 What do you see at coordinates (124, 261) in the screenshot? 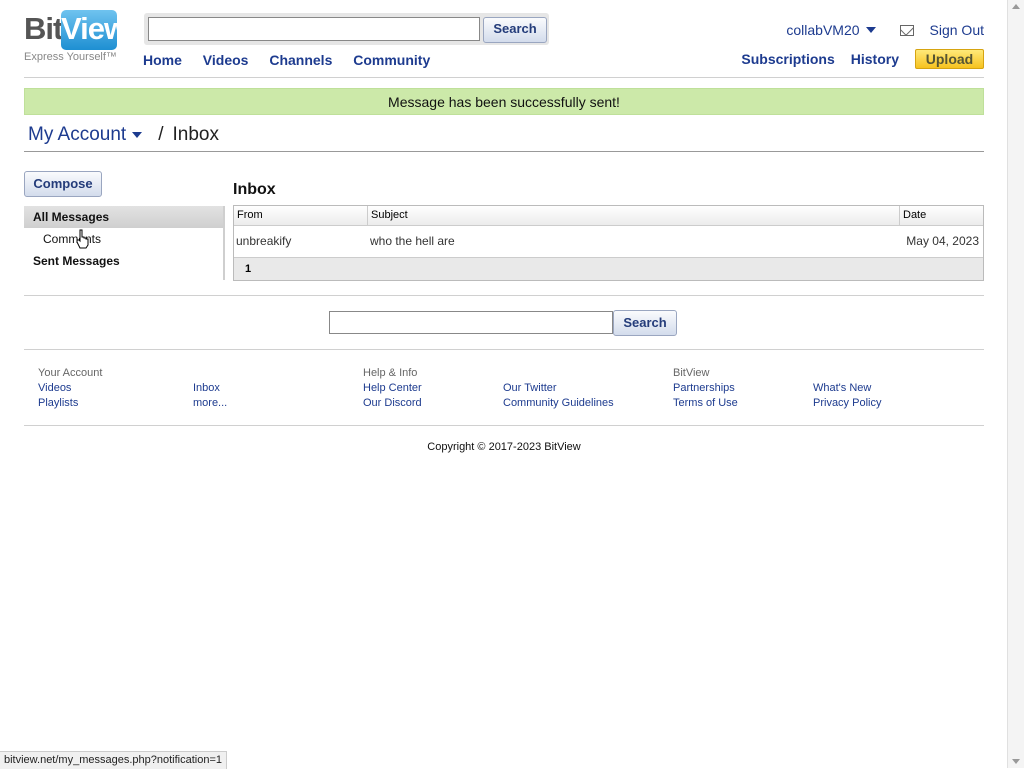
I see `folder-sent-messages: Sent Messages` at bounding box center [124, 261].